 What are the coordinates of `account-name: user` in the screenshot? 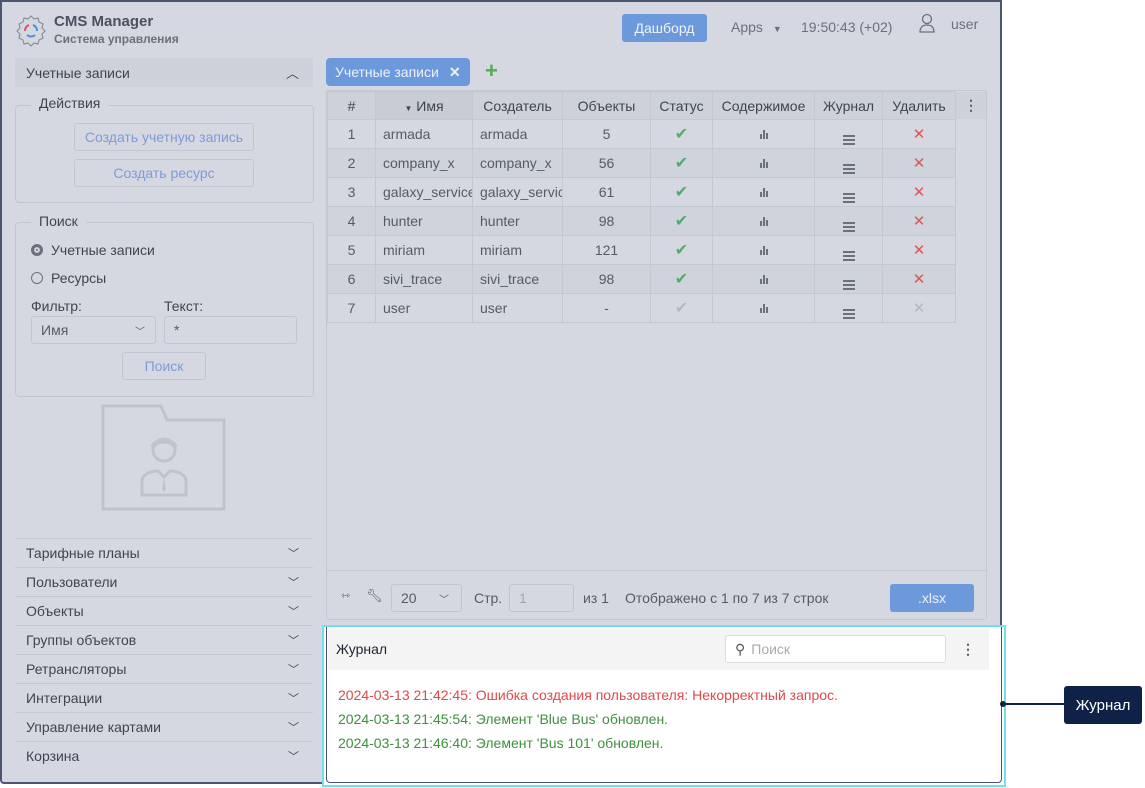 It's located at (424, 308).